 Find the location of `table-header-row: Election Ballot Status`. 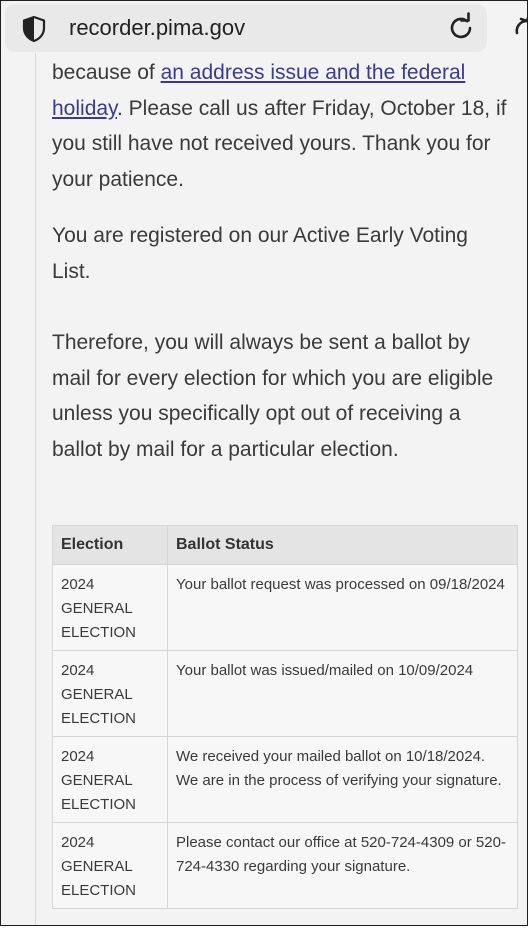

table-header-row: Election Ballot Status is located at coordinates (285, 545).